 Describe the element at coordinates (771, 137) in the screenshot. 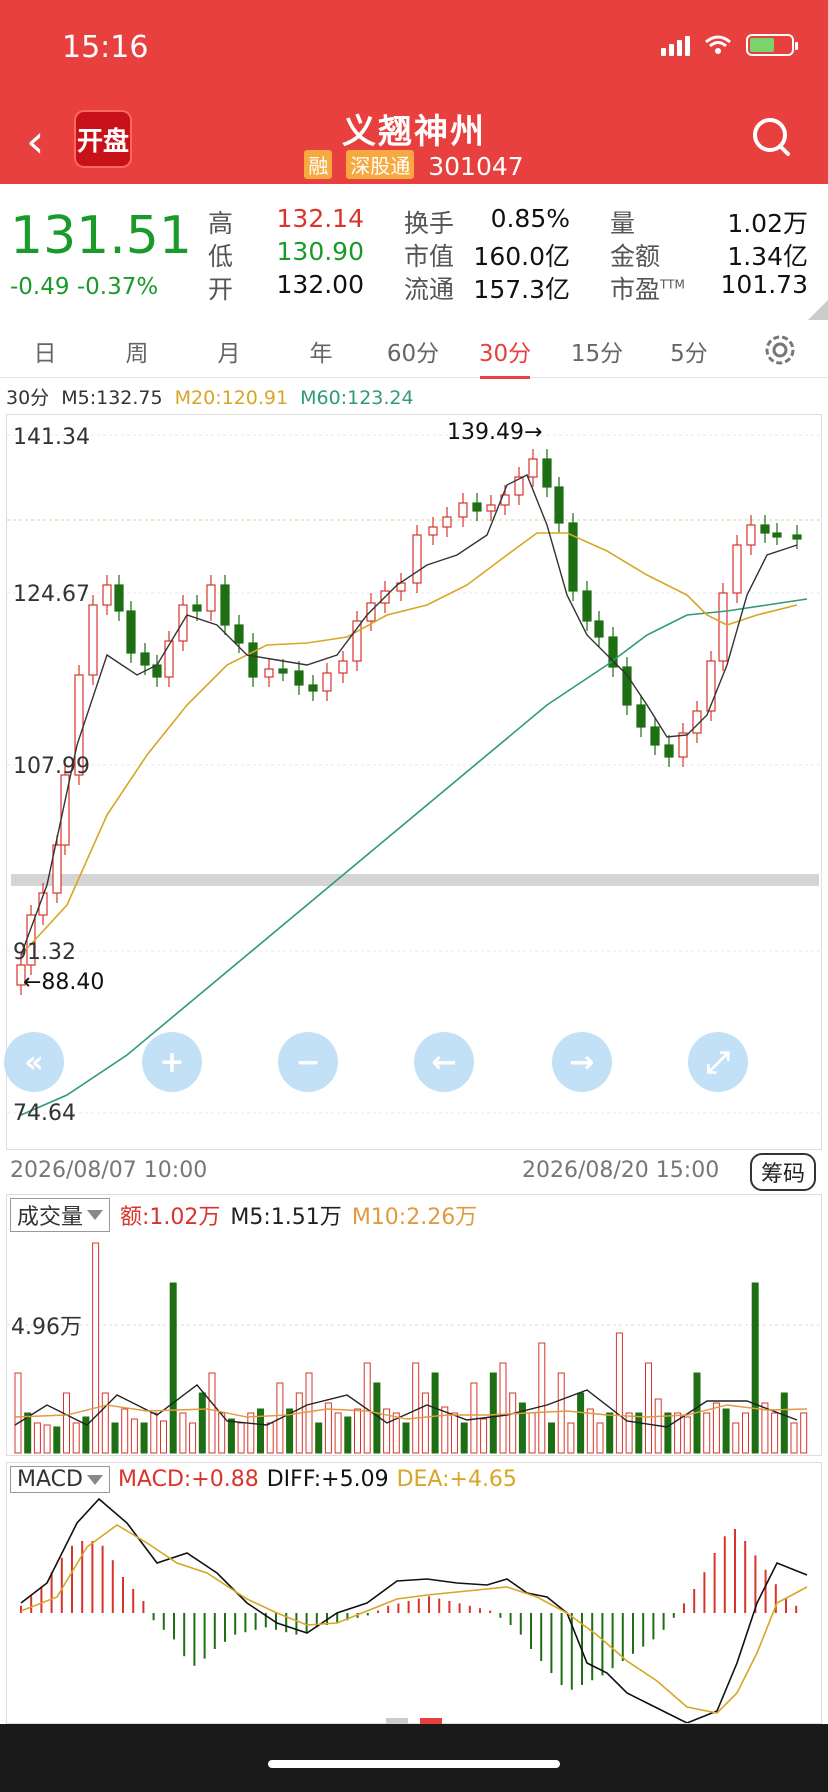

I see `search-icon` at that location.